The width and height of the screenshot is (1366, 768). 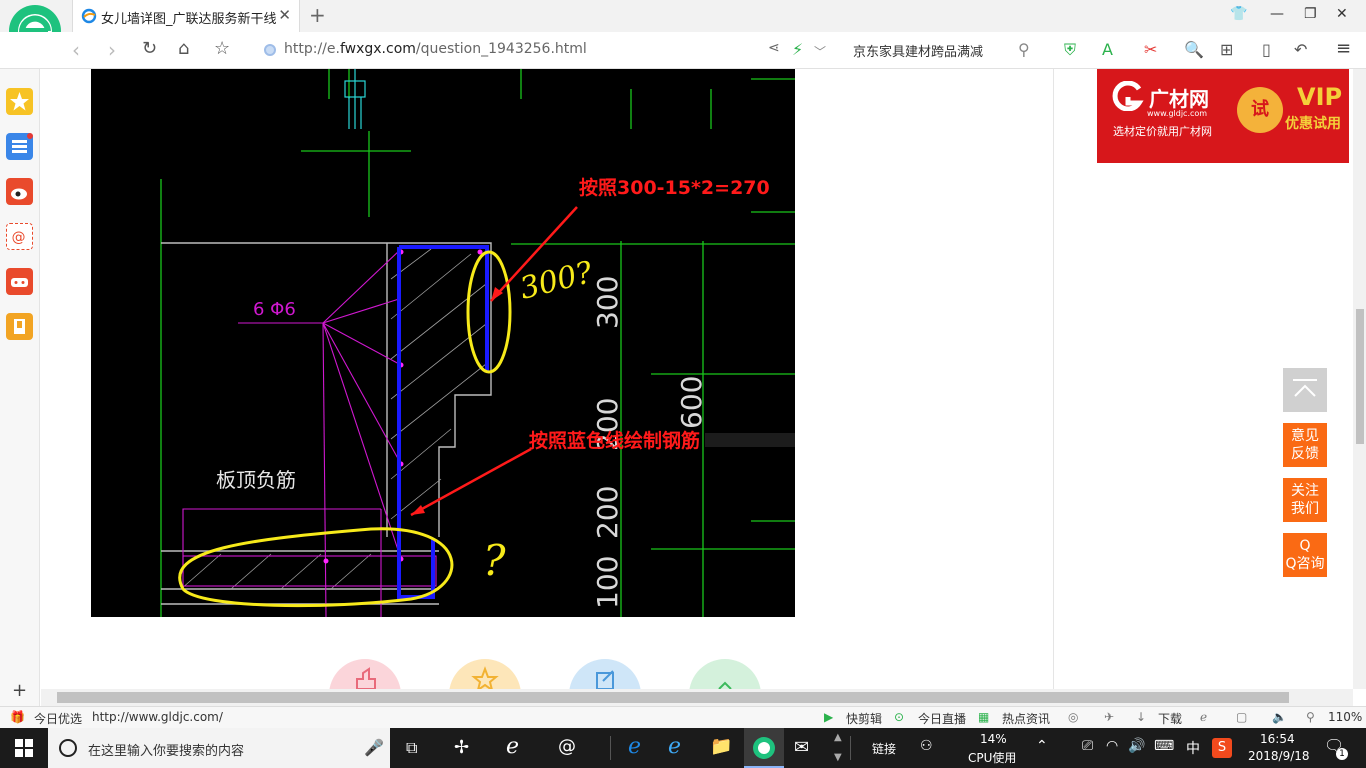 What do you see at coordinates (673, 697) in the screenshot?
I see `horizontal-scroll-thumb` at bounding box center [673, 697].